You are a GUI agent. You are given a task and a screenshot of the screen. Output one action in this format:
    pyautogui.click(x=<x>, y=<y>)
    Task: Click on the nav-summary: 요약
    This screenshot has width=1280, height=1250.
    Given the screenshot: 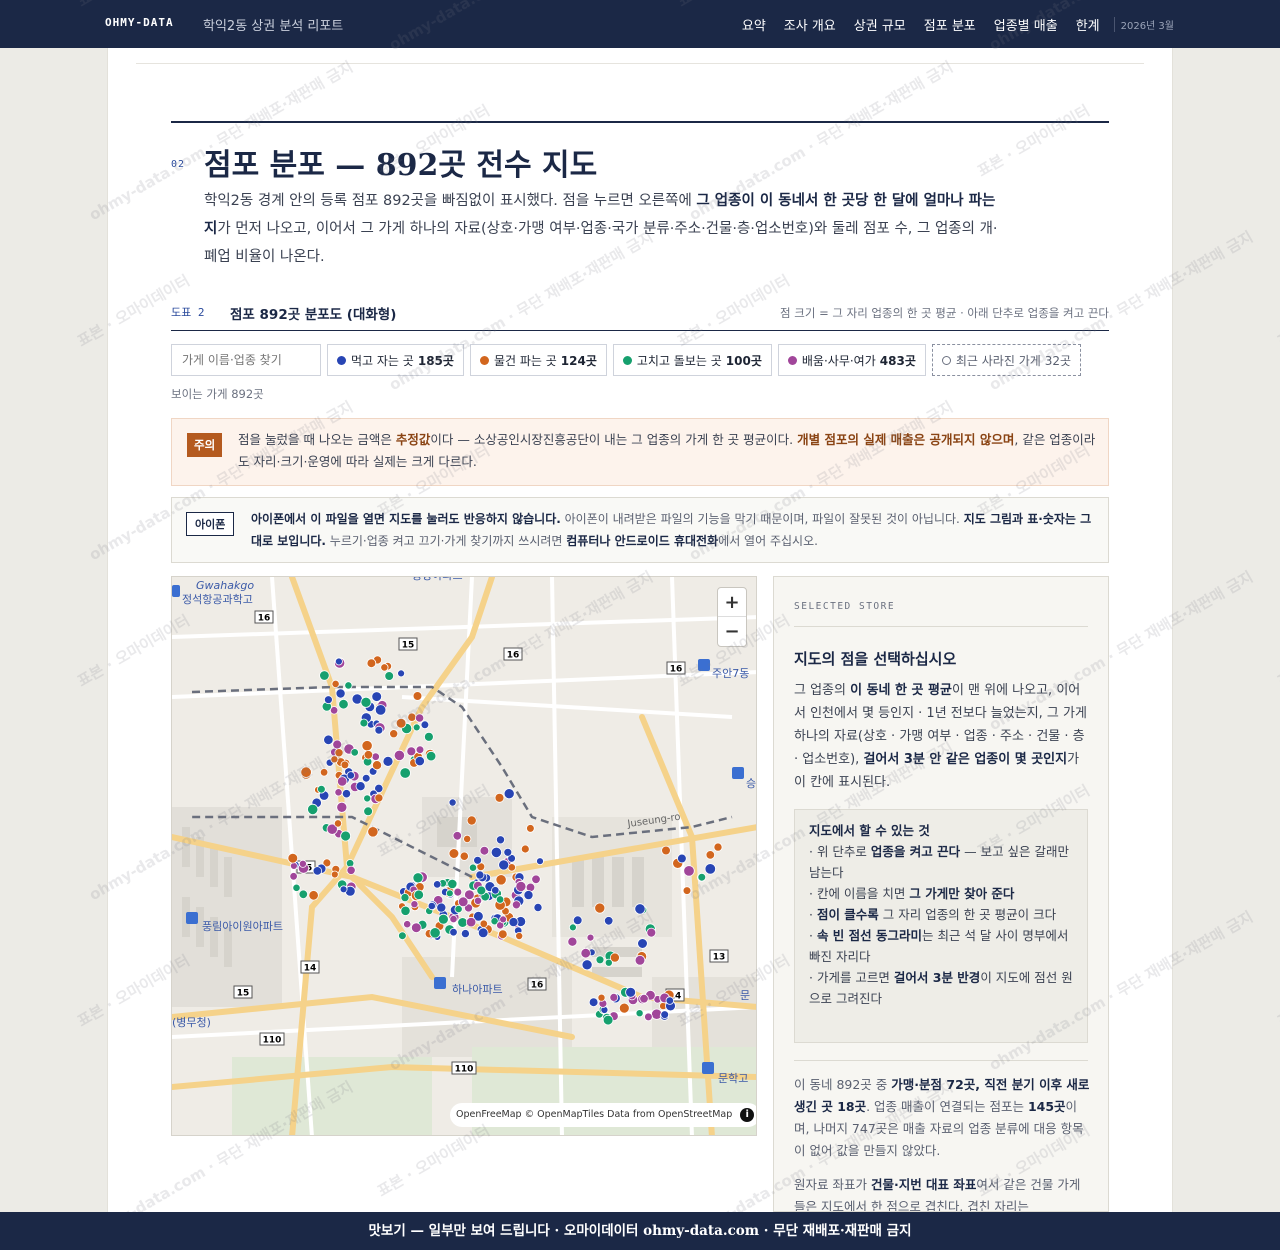 What is the action you would take?
    pyautogui.click(x=754, y=24)
    